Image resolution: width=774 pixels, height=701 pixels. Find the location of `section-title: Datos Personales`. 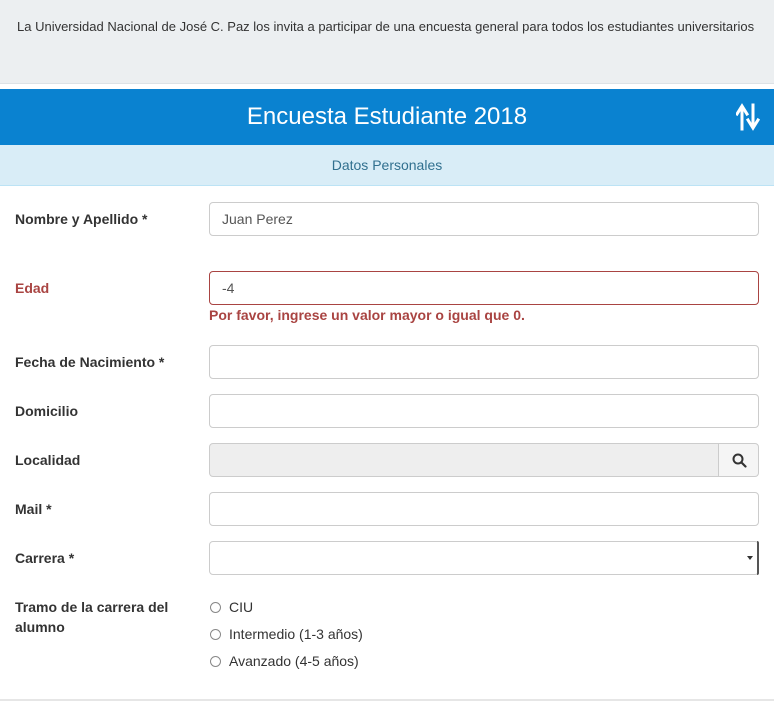

section-title: Datos Personales is located at coordinates (387, 165).